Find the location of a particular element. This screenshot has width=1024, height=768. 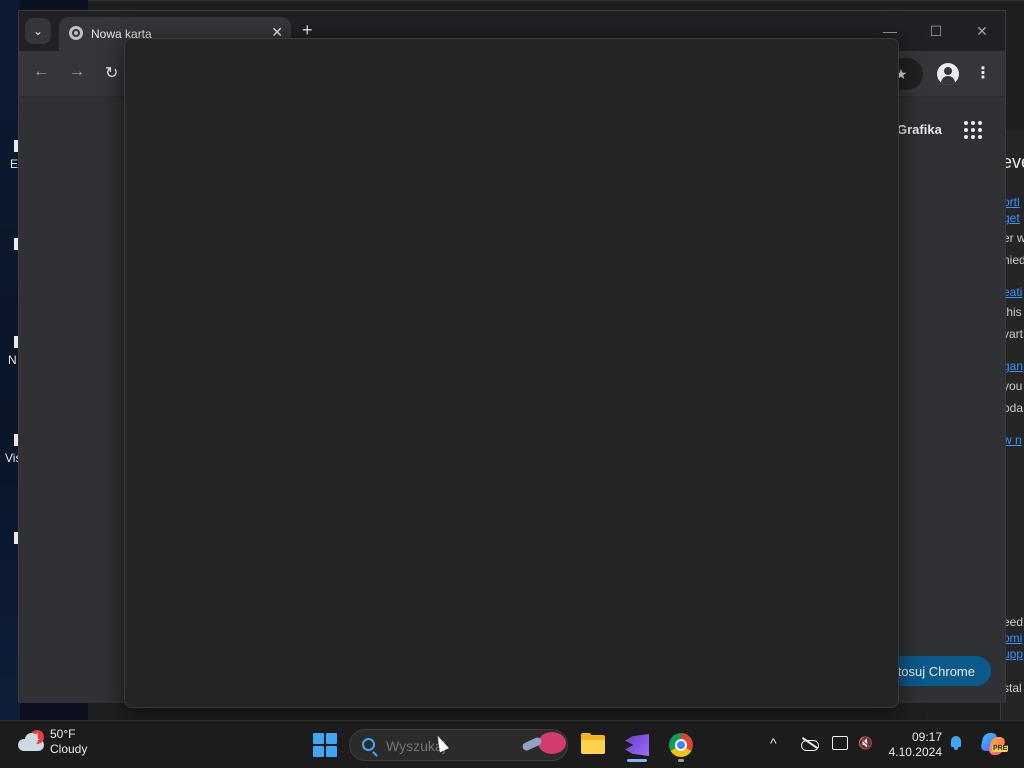

chevron-up-icon: ^ is located at coordinates (773, 743).